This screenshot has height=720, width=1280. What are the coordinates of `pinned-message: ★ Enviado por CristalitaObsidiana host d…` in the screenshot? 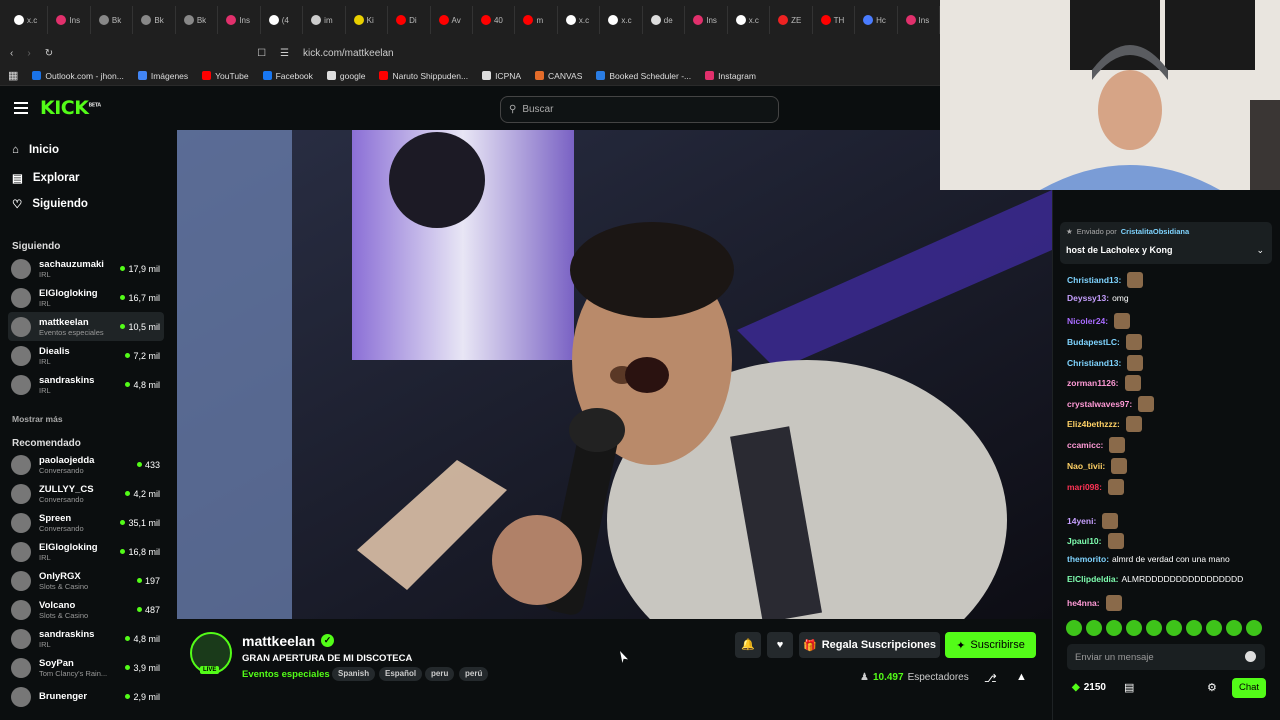 It's located at (1166, 243).